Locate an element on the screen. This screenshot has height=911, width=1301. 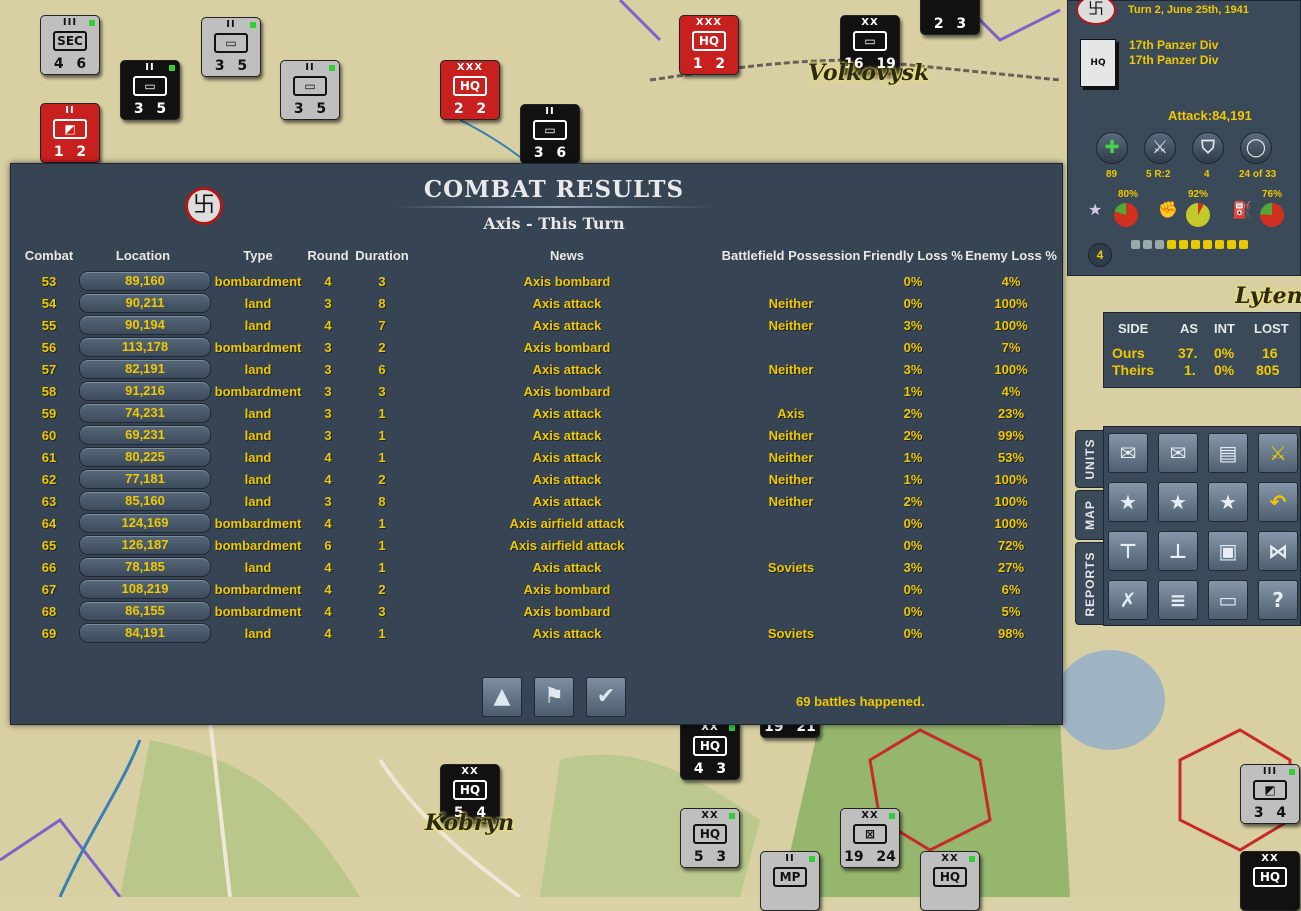
star-button: ★ is located at coordinates (1228, 502).